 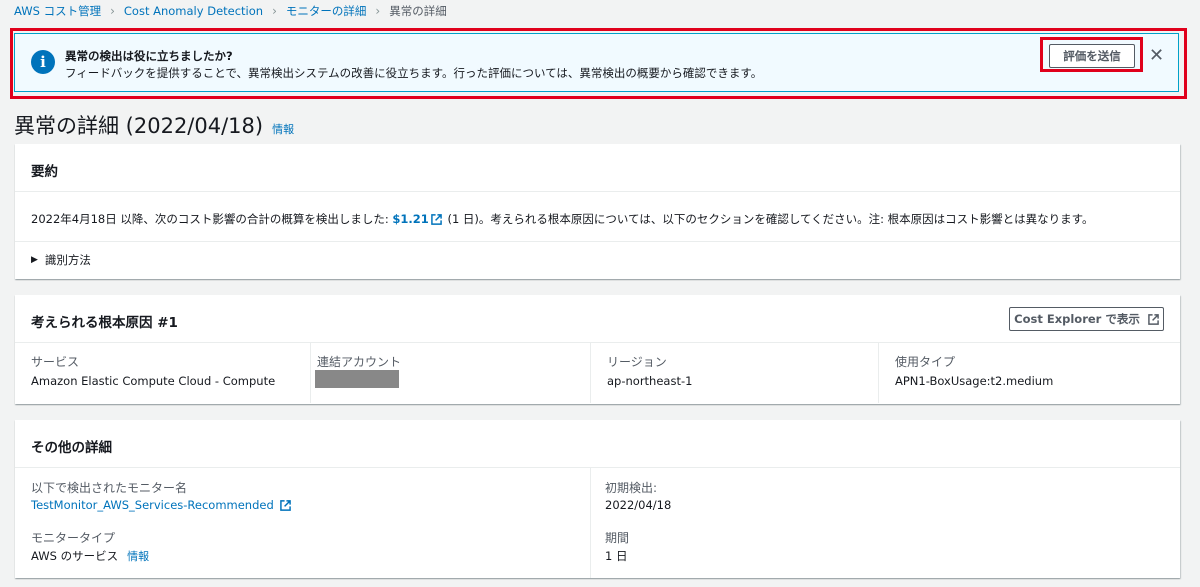 I want to click on summary-header: 要約, so click(x=597, y=168).